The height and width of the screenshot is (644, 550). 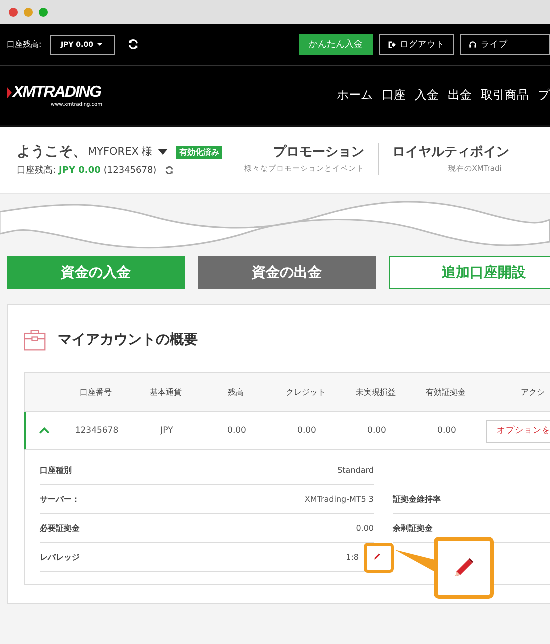 What do you see at coordinates (355, 95) in the screenshot?
I see `nav-link: ホーム` at bounding box center [355, 95].